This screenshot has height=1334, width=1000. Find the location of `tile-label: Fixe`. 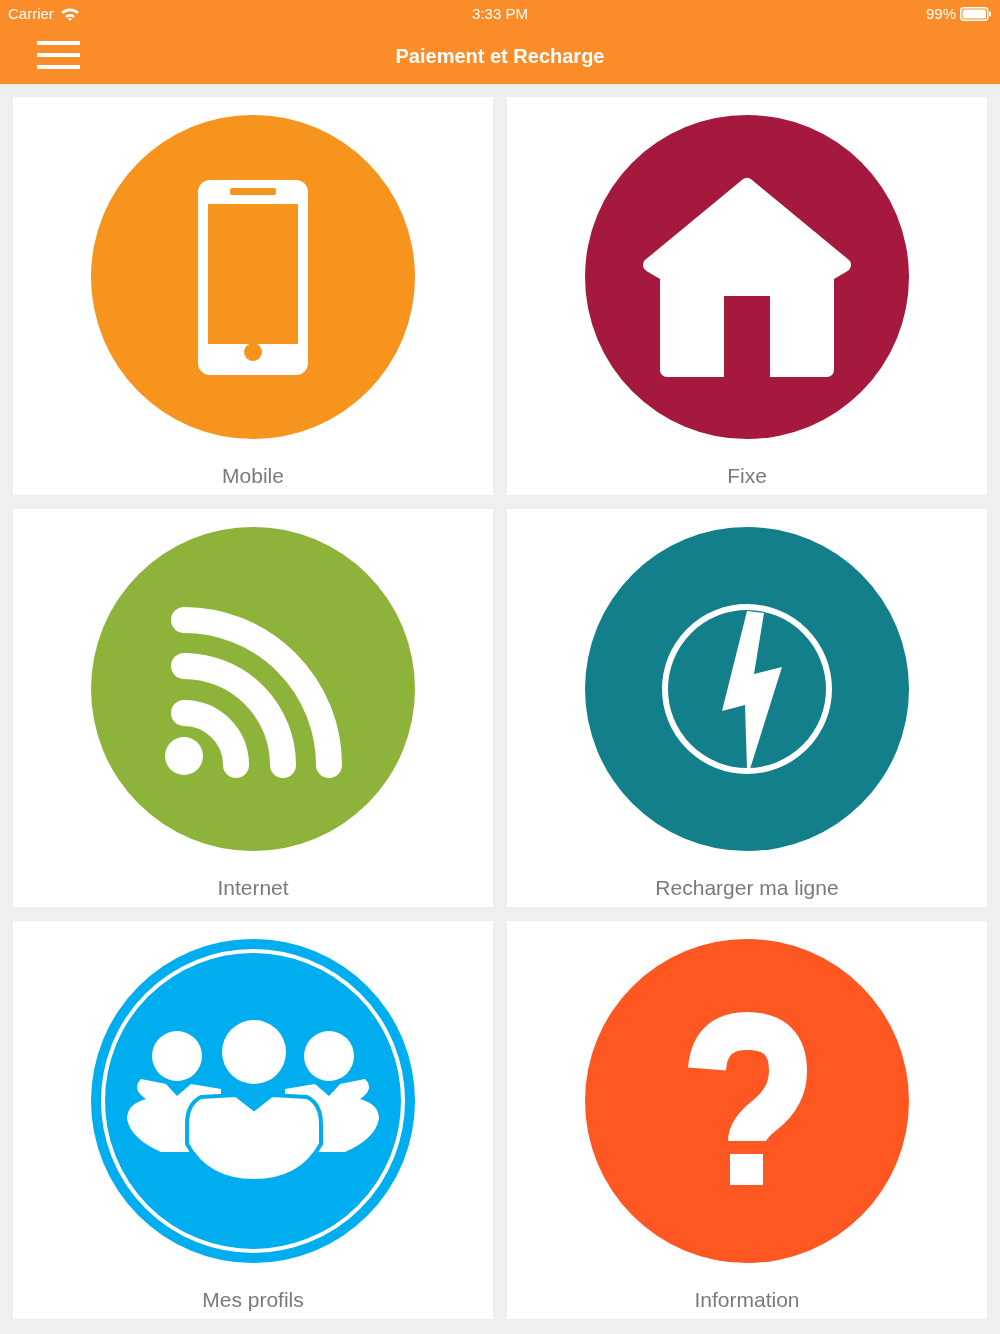

tile-label: Fixe is located at coordinates (747, 476).